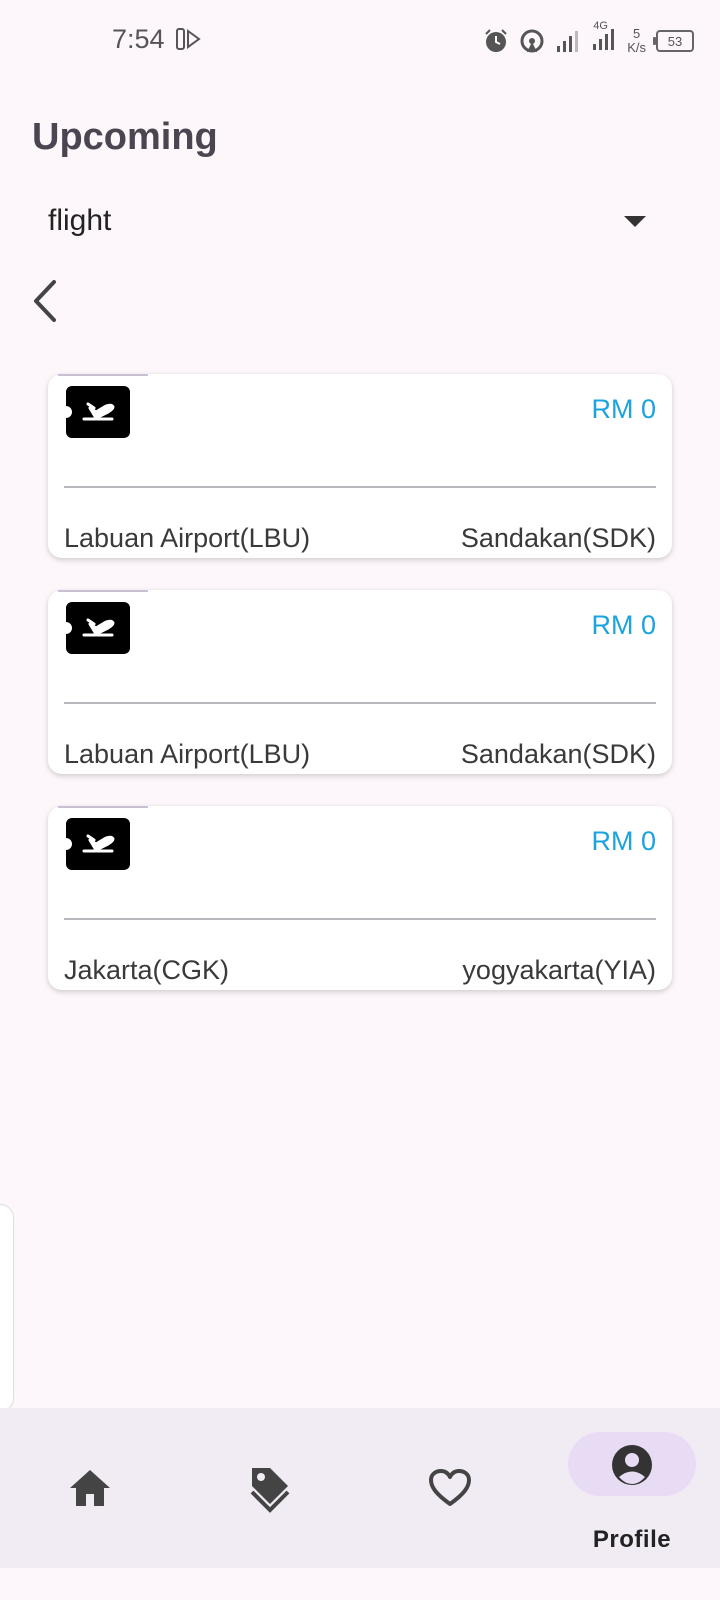  What do you see at coordinates (360, 1488) in the screenshot?
I see `bottom-nav: Profile` at bounding box center [360, 1488].